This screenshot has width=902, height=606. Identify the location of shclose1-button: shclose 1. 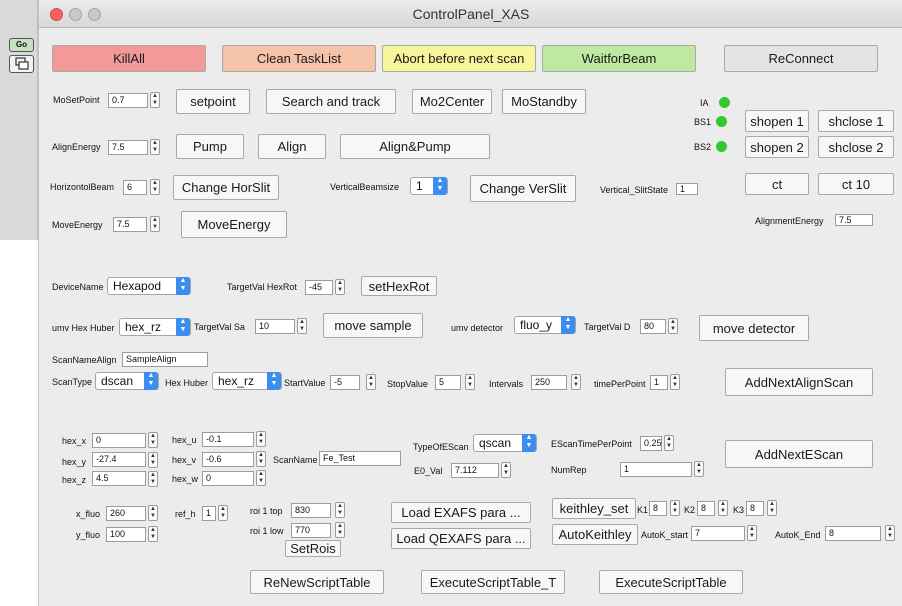
(856, 121).